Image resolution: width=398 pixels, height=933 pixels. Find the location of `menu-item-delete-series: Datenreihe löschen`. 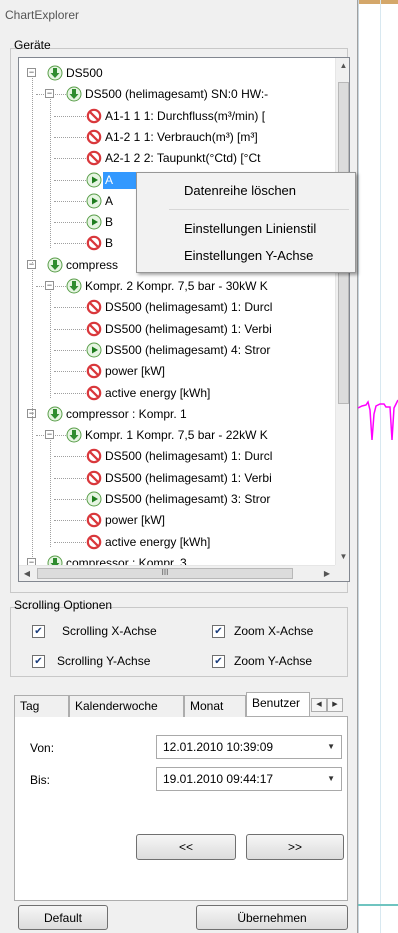

menu-item-delete-series: Datenreihe löschen is located at coordinates (246, 191).